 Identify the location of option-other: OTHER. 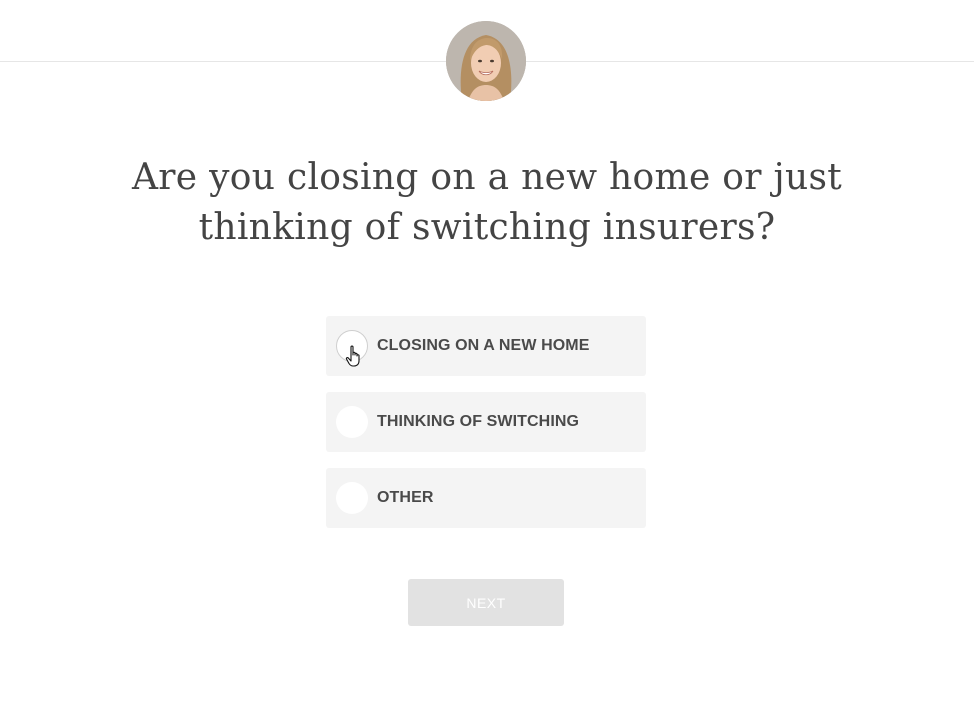
(486, 498).